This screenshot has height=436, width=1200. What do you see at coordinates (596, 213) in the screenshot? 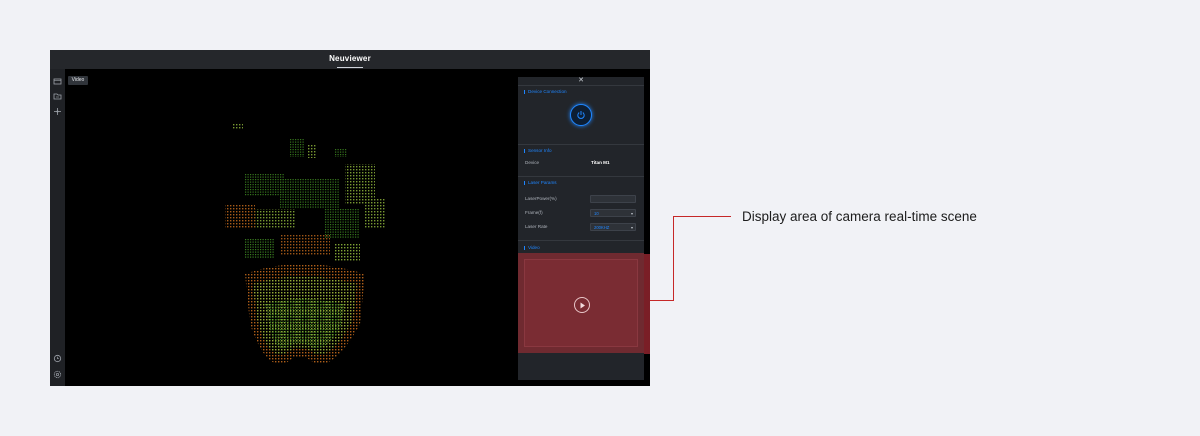
I see `frame-value: 10` at bounding box center [596, 213].